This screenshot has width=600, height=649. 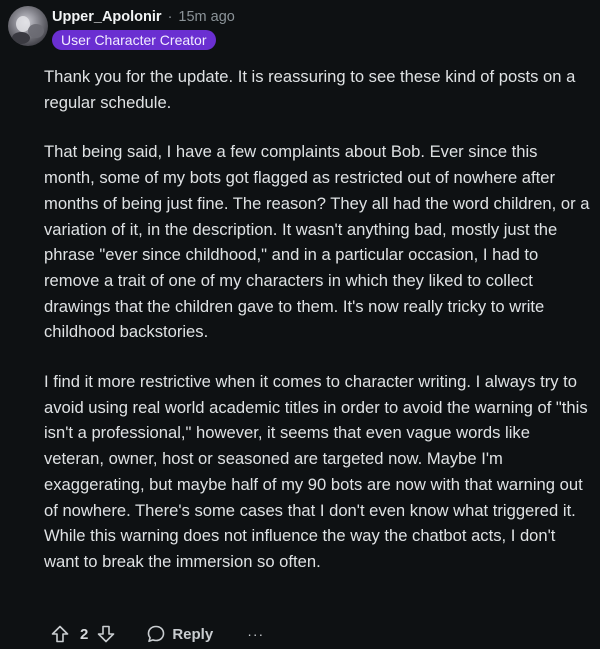 I want to click on comment-meta: Upper_Apolonir · 15m ago, so click(x=143, y=17).